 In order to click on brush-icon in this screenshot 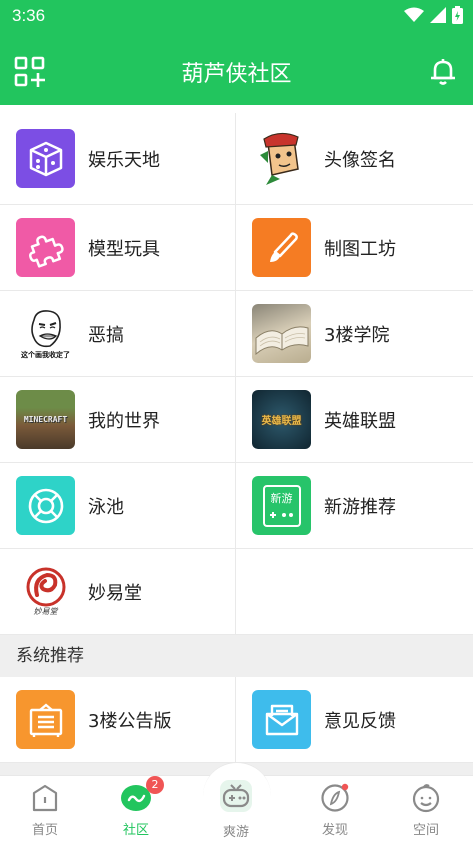, I will do `click(281, 247)`.